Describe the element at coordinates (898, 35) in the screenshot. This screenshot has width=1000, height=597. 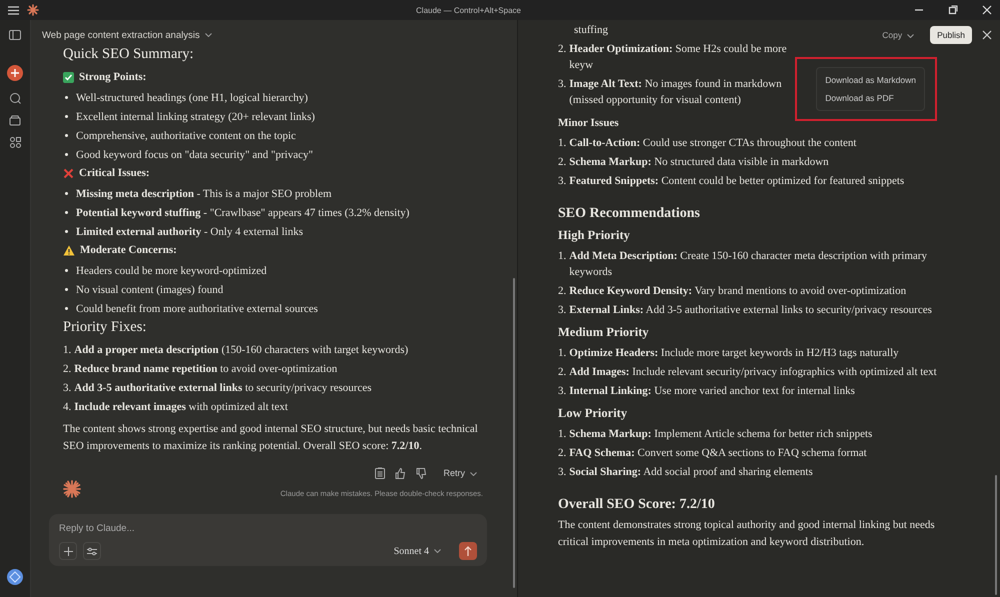
I see `copy-button: Copy` at that location.